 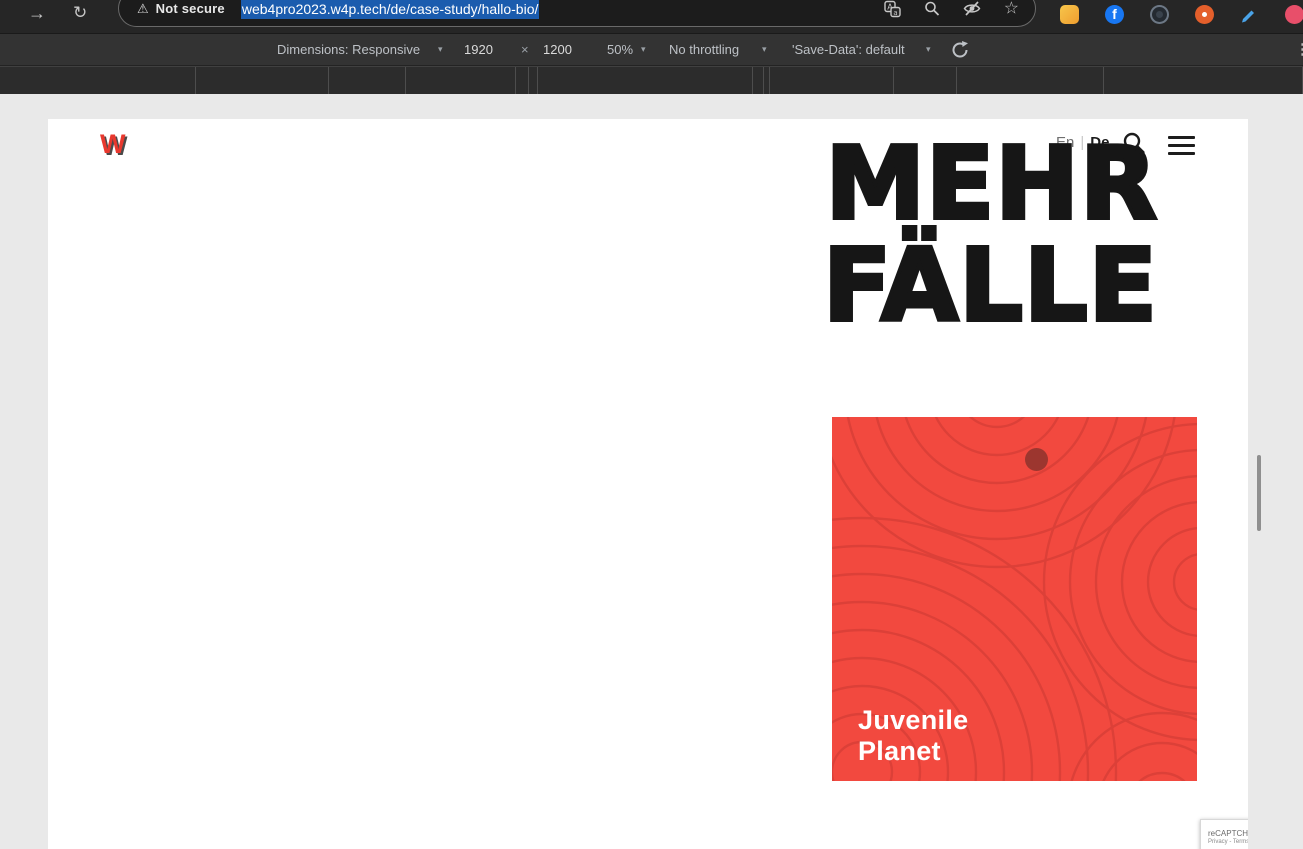 What do you see at coordinates (895, 12) in the screenshot?
I see `svg-text: a` at bounding box center [895, 12].